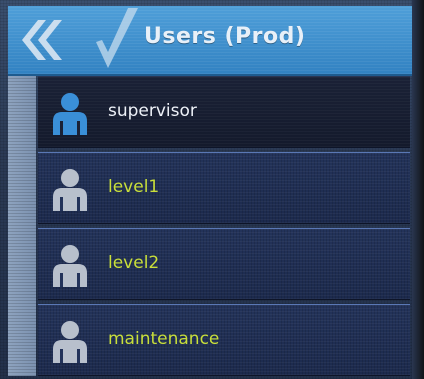  What do you see at coordinates (164, 339) in the screenshot?
I see `list-item-label: maintenance` at bounding box center [164, 339].